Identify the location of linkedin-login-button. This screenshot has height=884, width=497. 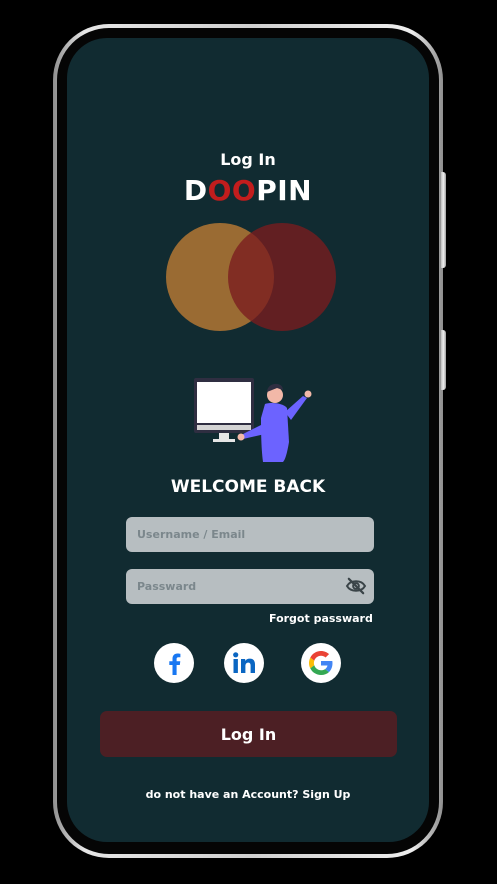
(244, 663).